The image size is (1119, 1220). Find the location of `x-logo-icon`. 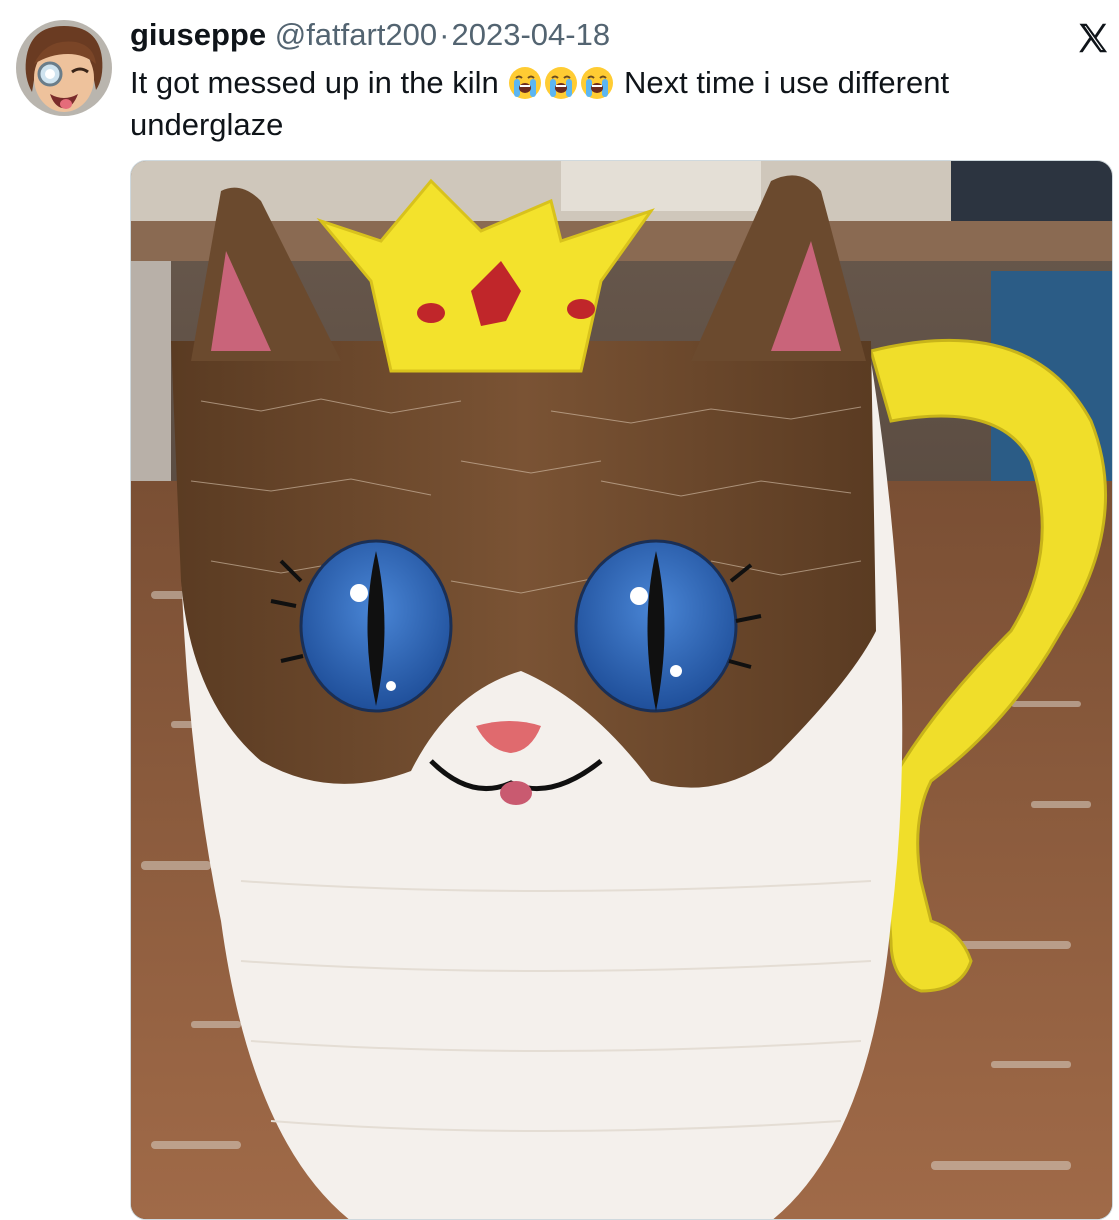

x-logo-icon is located at coordinates (1093, 38).